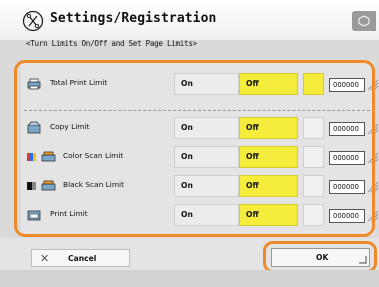 This screenshot has height=287, width=379. I want to click on total-print-off-button: Off, so click(268, 84).